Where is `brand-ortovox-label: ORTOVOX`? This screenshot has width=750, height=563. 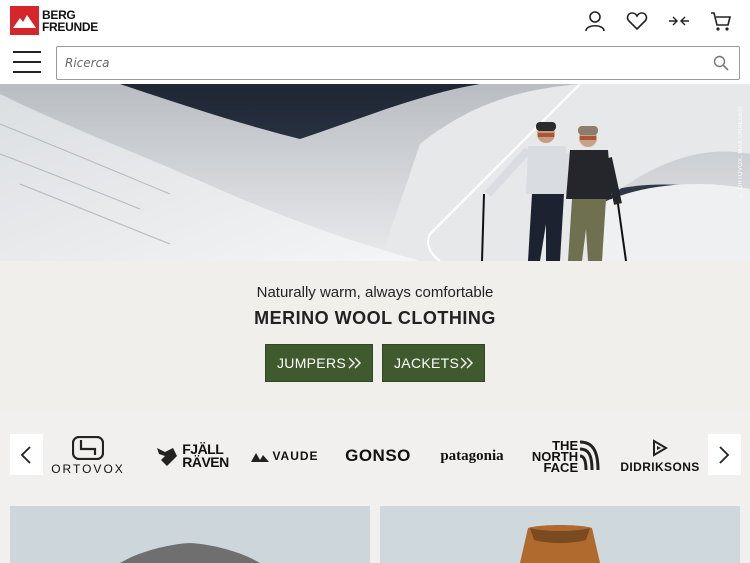 brand-ortovox-label: ORTOVOX is located at coordinates (88, 469).